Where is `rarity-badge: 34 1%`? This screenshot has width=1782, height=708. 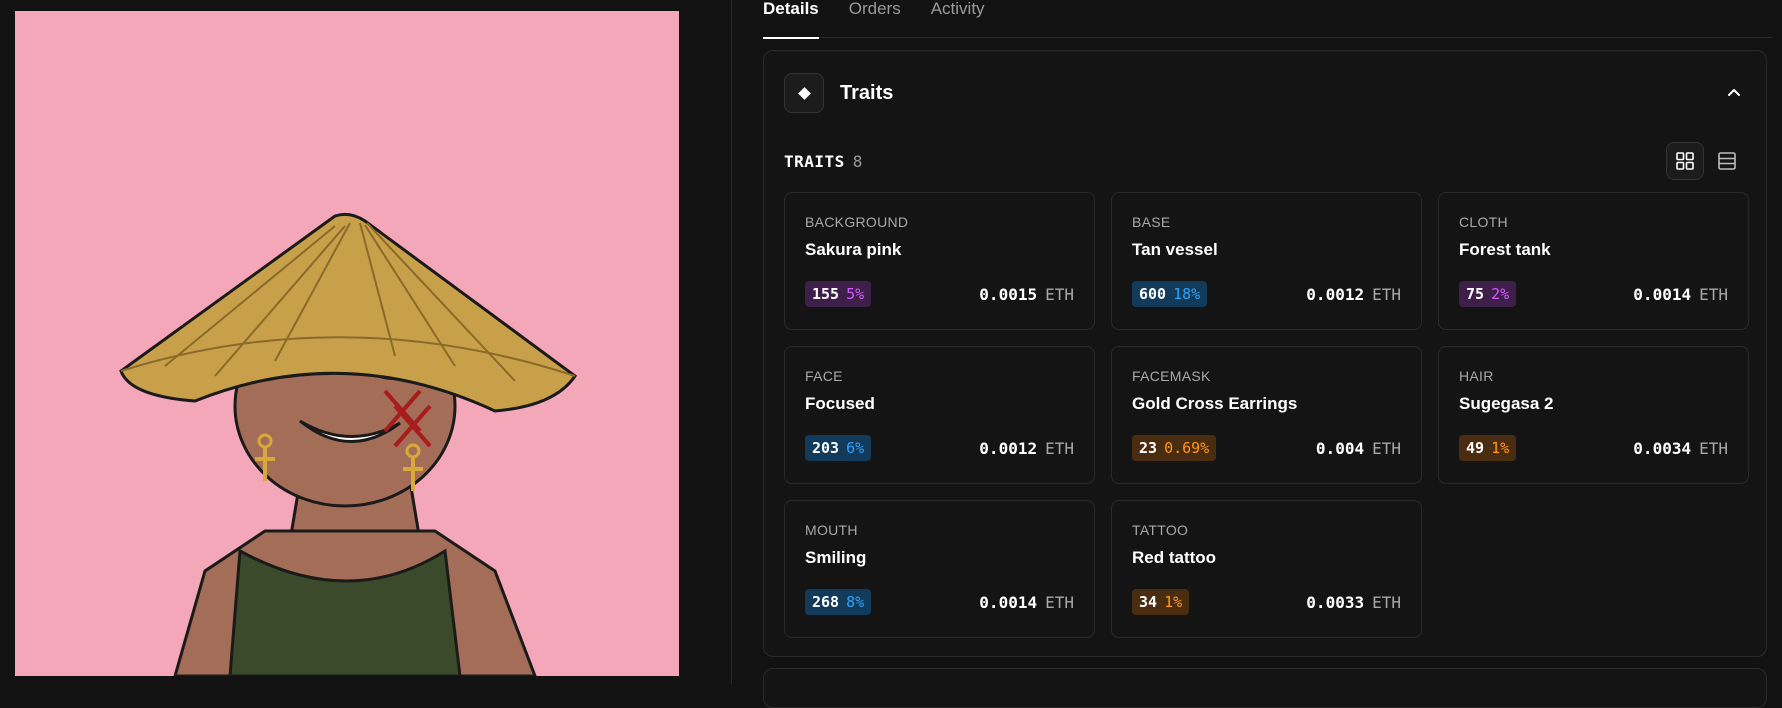
rarity-badge: 34 1% is located at coordinates (1161, 602).